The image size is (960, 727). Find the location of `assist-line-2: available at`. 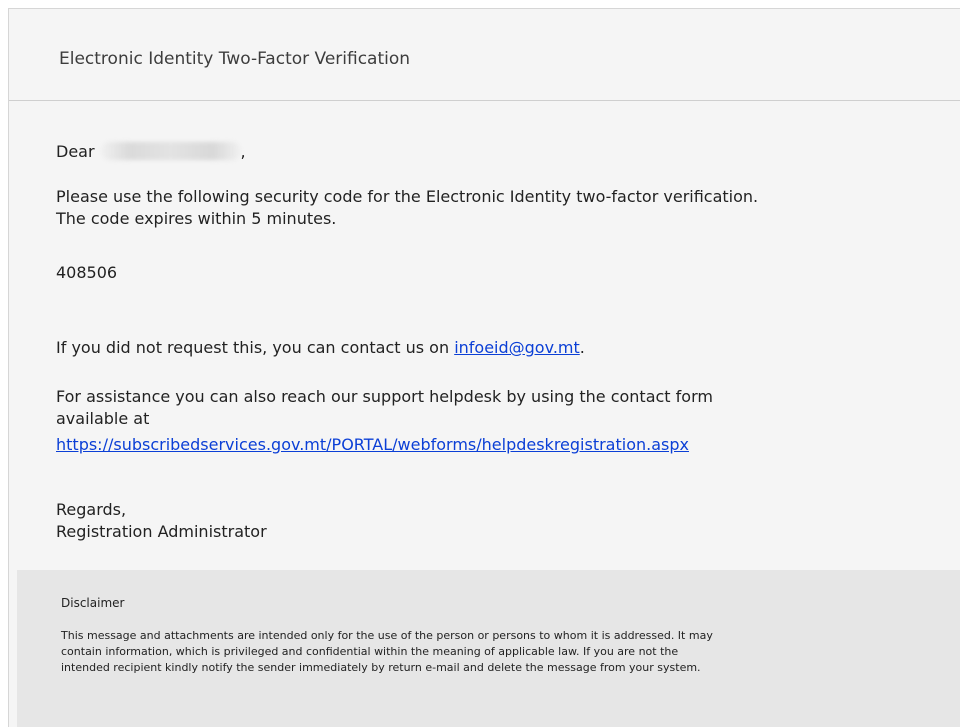

assist-line-2: available at is located at coordinates (103, 418).